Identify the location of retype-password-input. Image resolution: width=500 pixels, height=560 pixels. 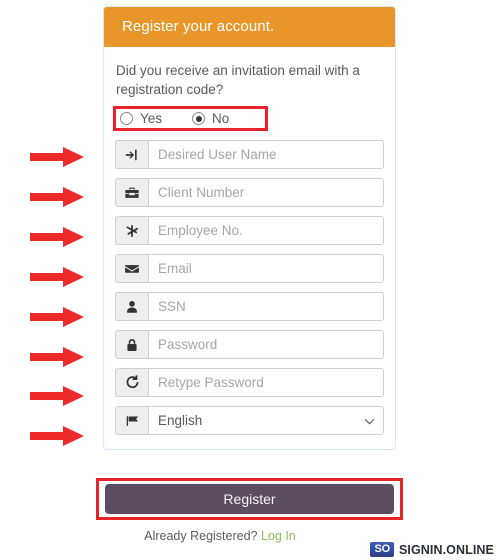
(266, 382).